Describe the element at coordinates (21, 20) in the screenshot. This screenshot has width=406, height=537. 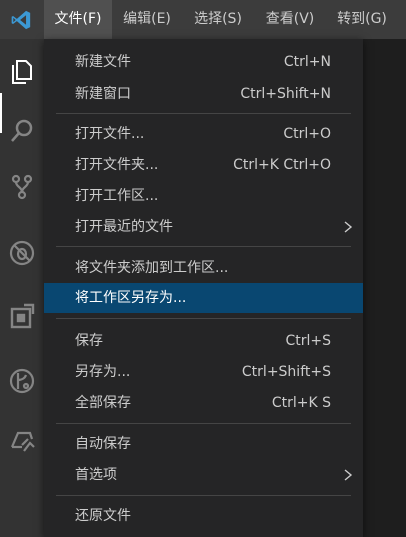
I see `vscode-logo-icon` at that location.